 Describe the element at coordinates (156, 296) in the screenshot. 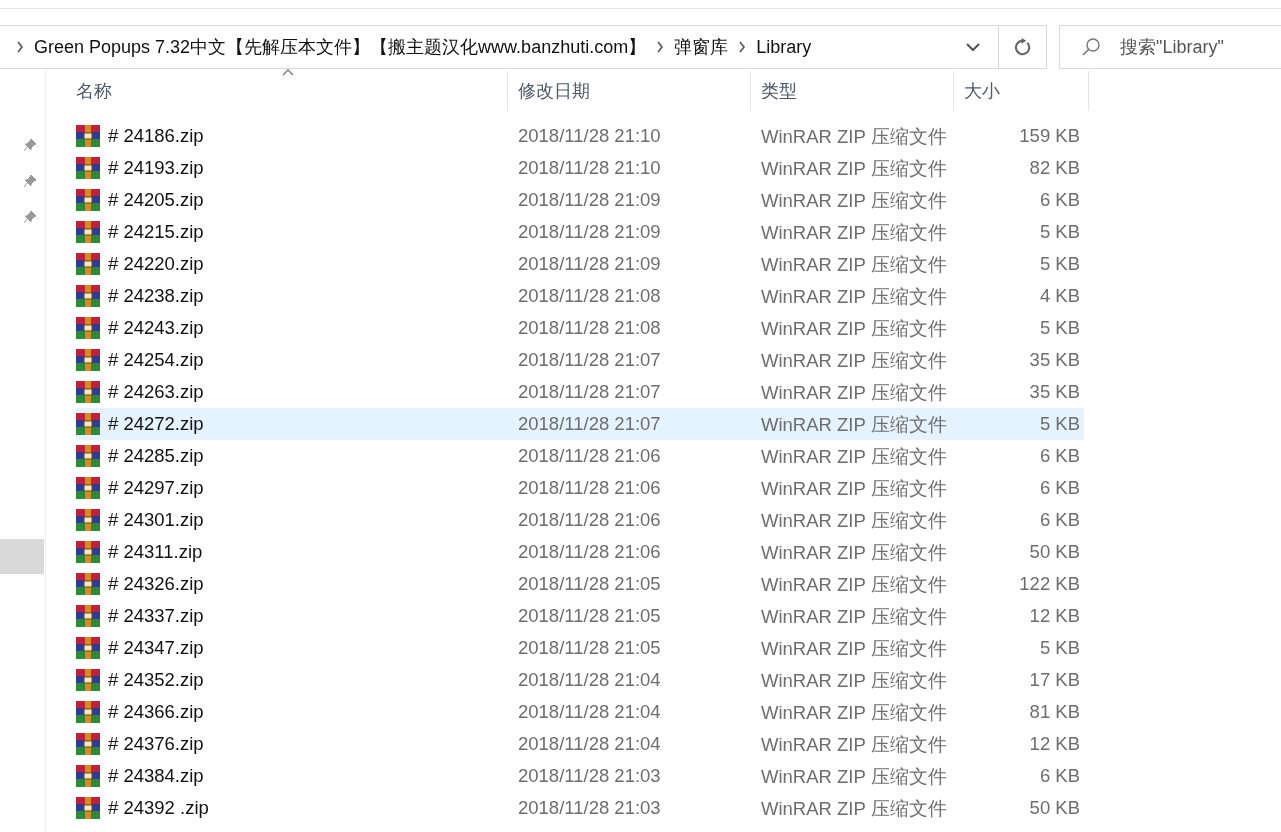

I see `file-name: # 24238.zip` at that location.